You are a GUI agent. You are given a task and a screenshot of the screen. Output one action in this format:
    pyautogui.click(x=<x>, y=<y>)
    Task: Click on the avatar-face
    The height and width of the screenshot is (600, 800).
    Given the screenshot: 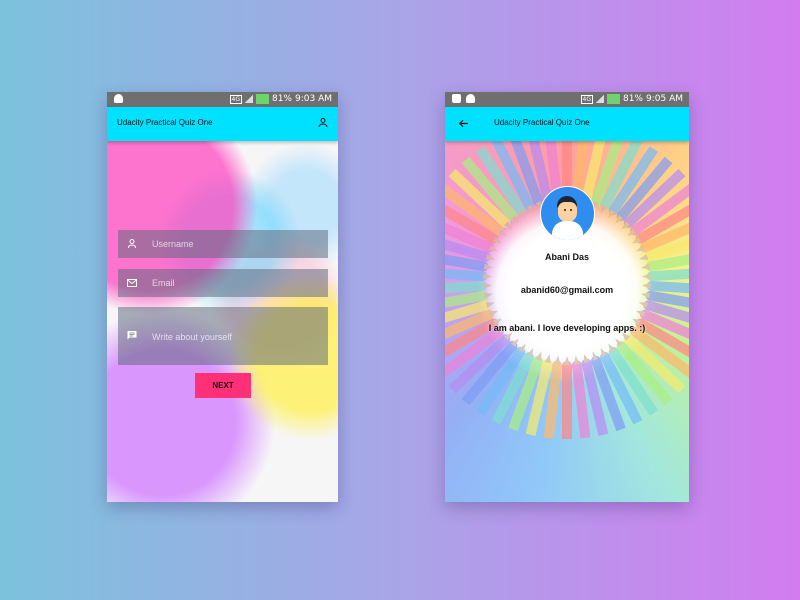 What is the action you would take?
    pyautogui.click(x=567, y=212)
    